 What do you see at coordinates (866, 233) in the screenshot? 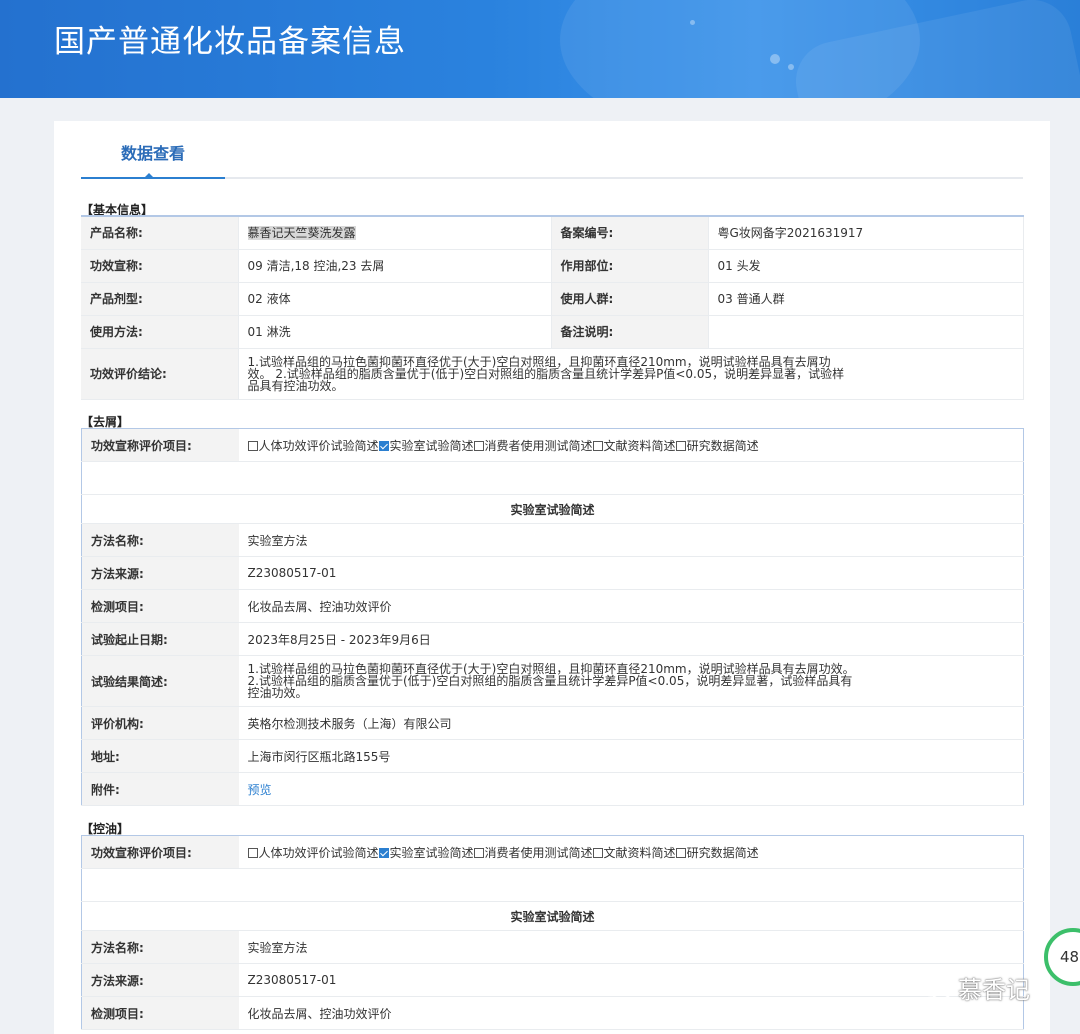
I see `field-value: 粤G妆网备字2021631917` at bounding box center [866, 233].